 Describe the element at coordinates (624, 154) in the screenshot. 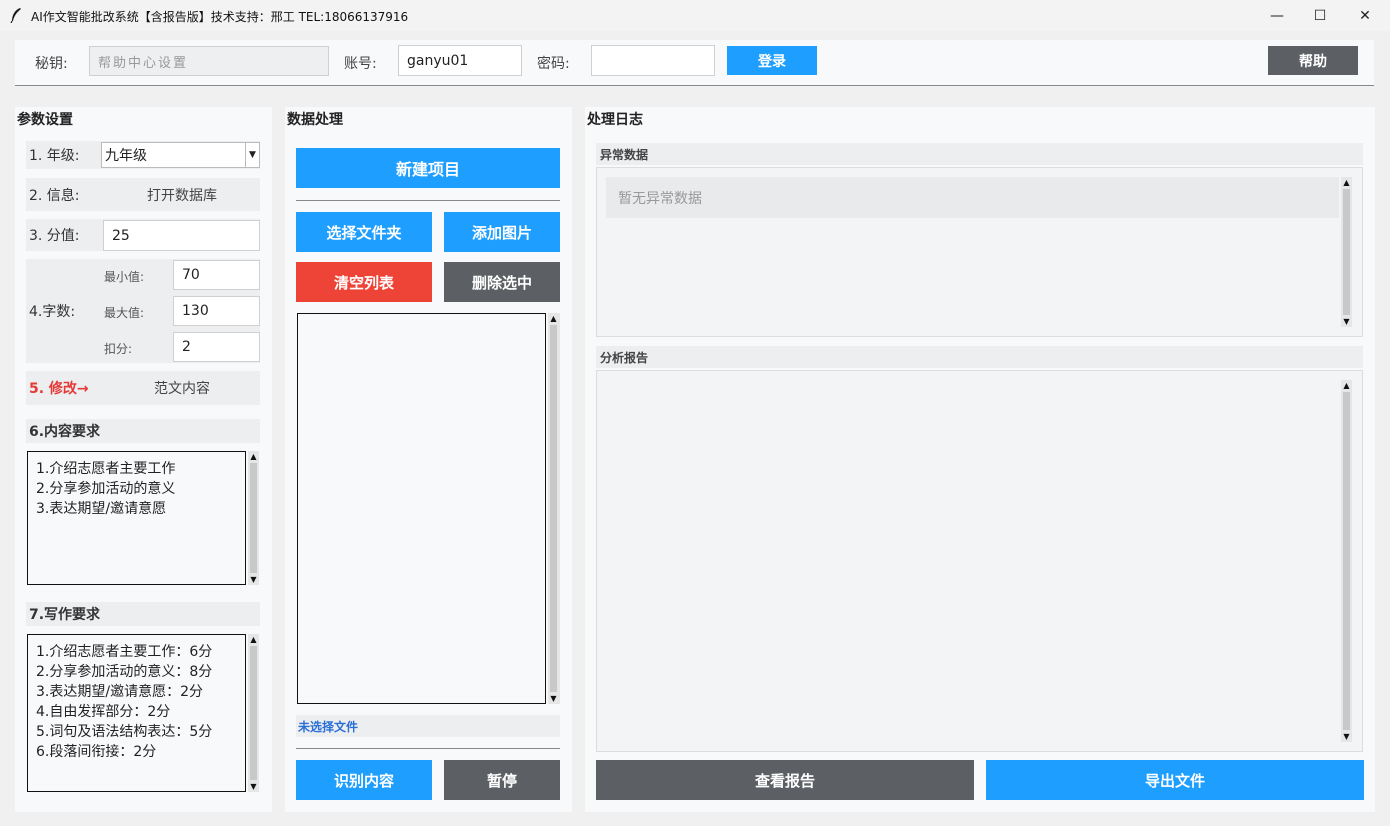

I see `abnormal-title: 异常数据` at that location.